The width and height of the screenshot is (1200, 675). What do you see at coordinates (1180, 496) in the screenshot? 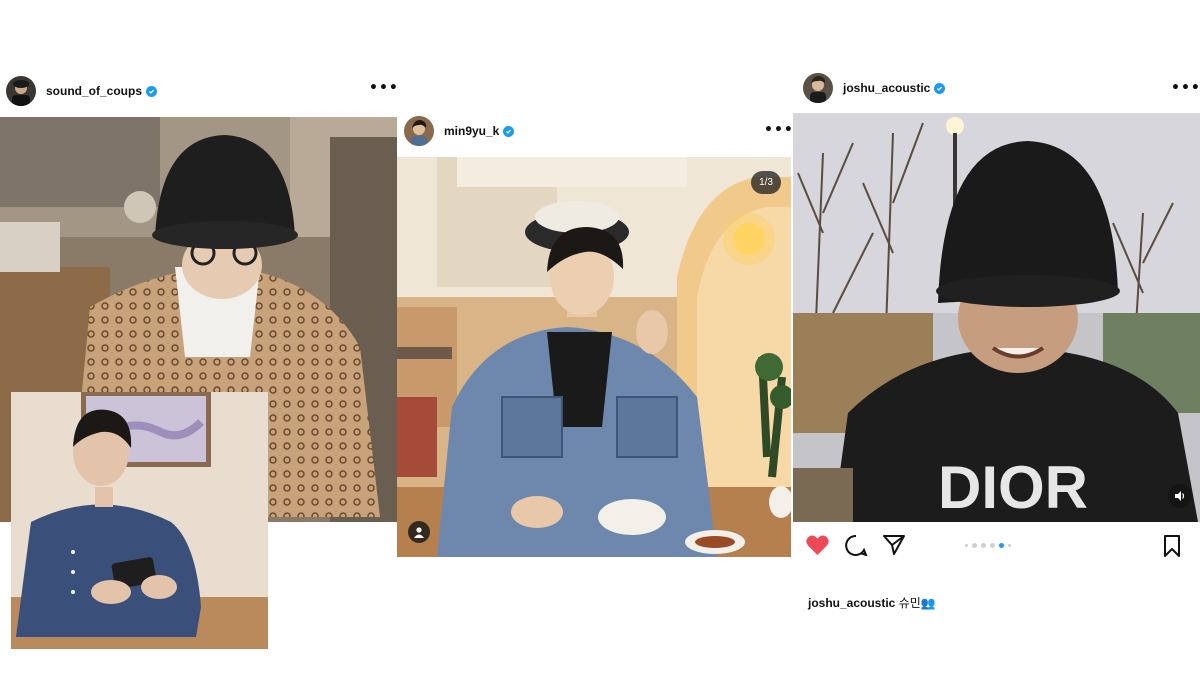
I see `volume-icon` at bounding box center [1180, 496].